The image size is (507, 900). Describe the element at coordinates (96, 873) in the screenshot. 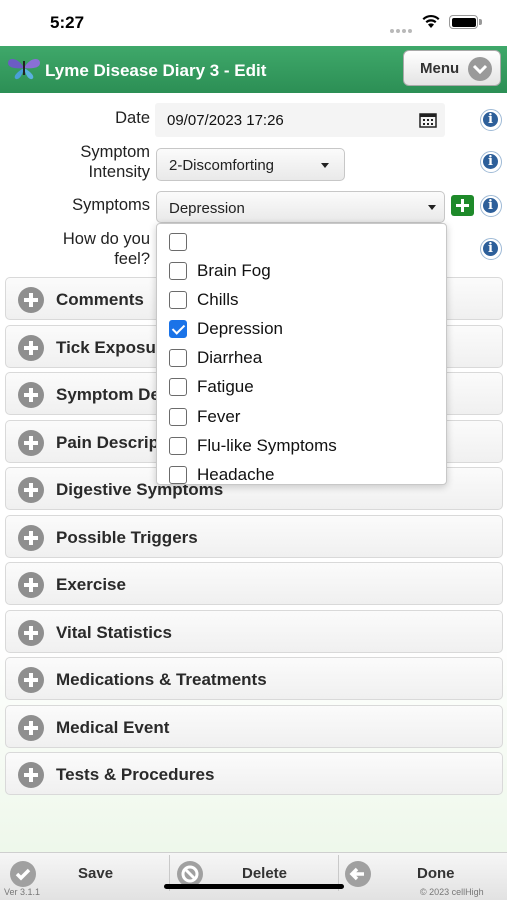

I see `save-button-label: Save` at that location.